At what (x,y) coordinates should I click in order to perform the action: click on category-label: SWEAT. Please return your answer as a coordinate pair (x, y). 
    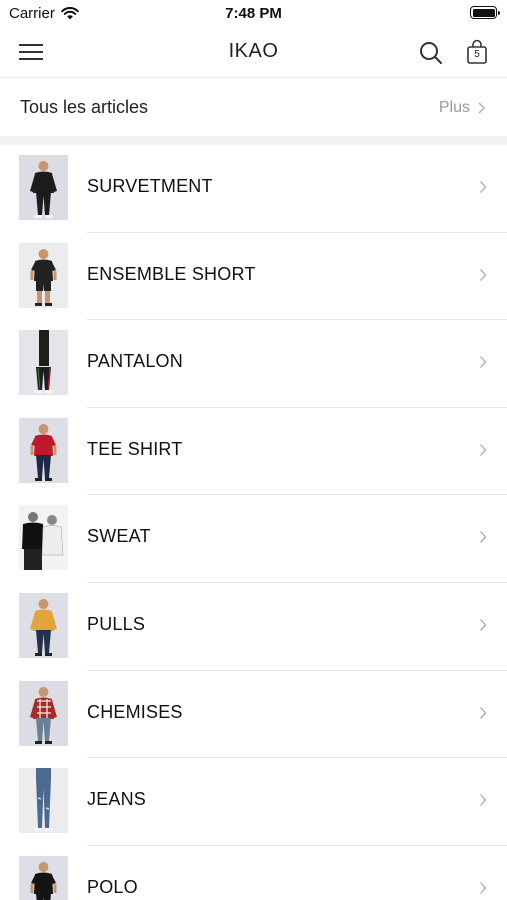
    Looking at the image, I should click on (119, 536).